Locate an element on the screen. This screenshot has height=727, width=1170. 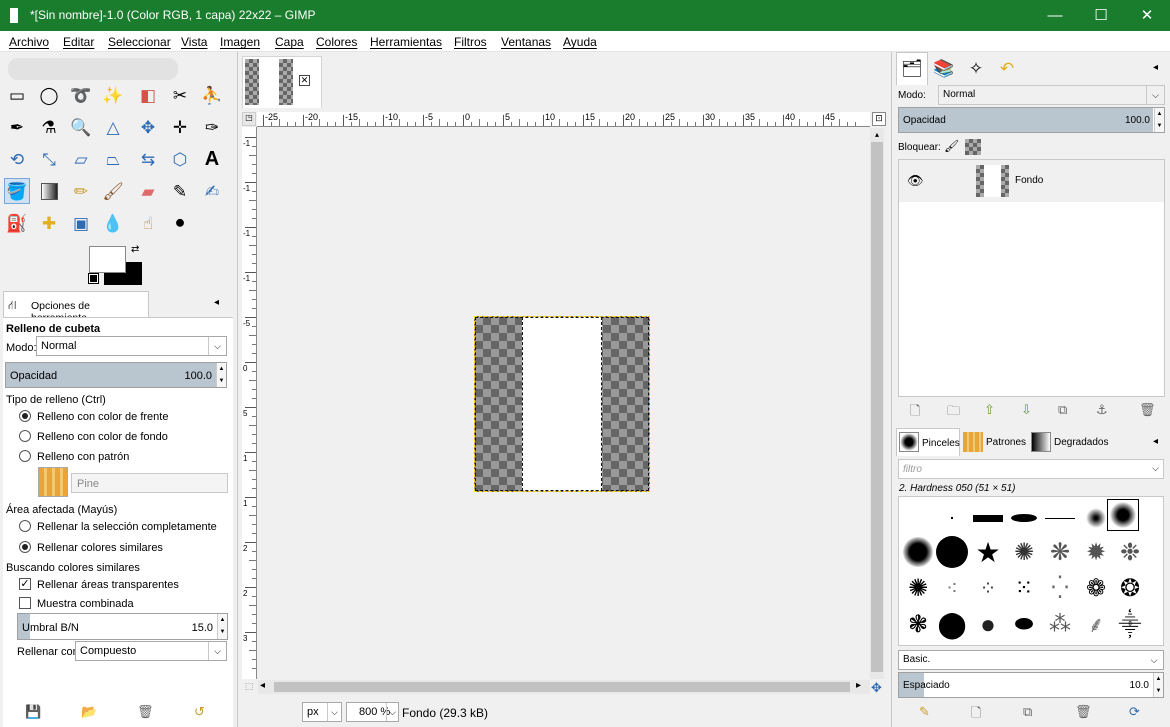
new-brush-icon: 🗋 is located at coordinates (976, 715).